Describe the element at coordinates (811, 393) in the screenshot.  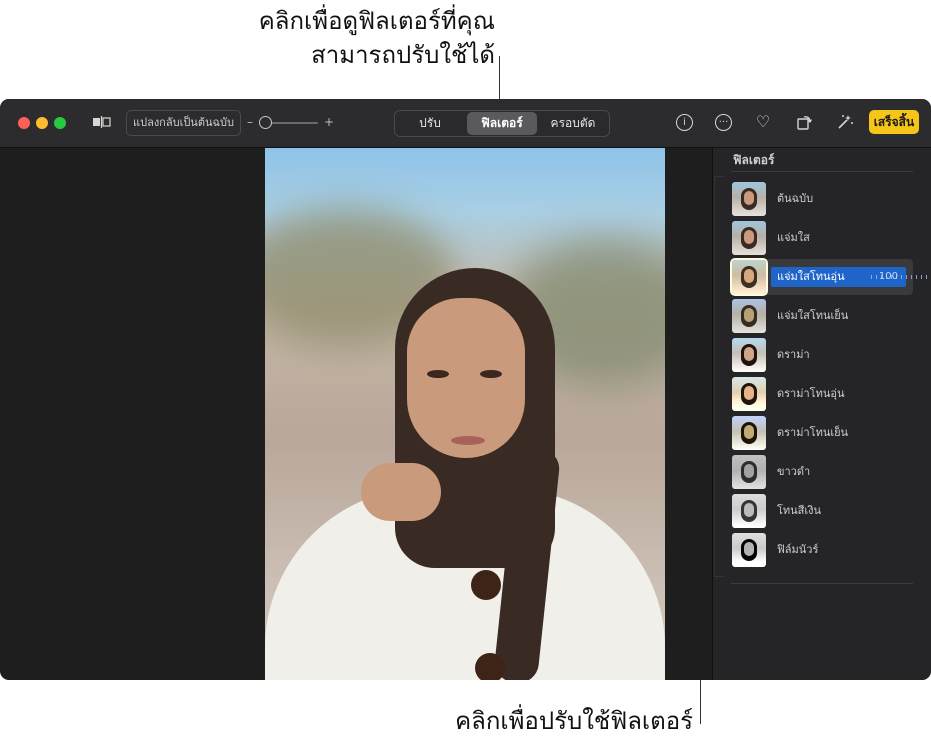
I see `filter-label: ดราม่าโทนอุ่น` at that location.